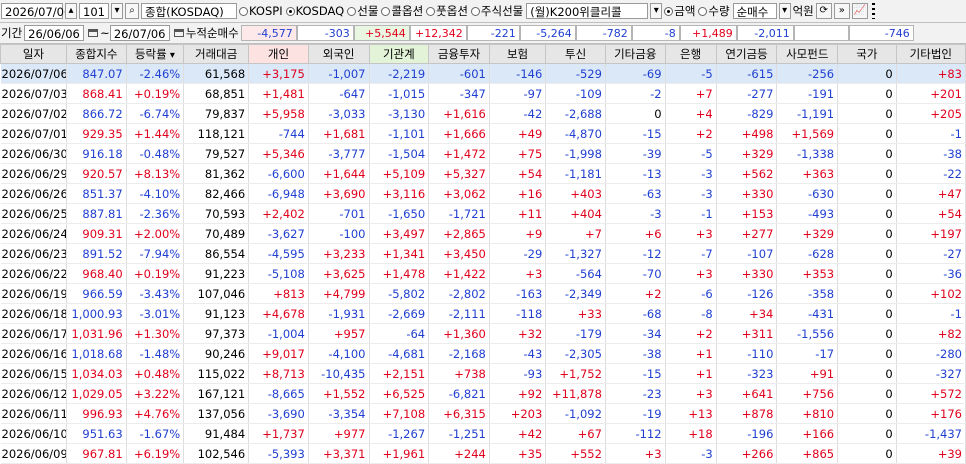 This screenshot has height=464, width=966. What do you see at coordinates (34, 54) in the screenshot?
I see `column-header-0: 일자` at bounding box center [34, 54].